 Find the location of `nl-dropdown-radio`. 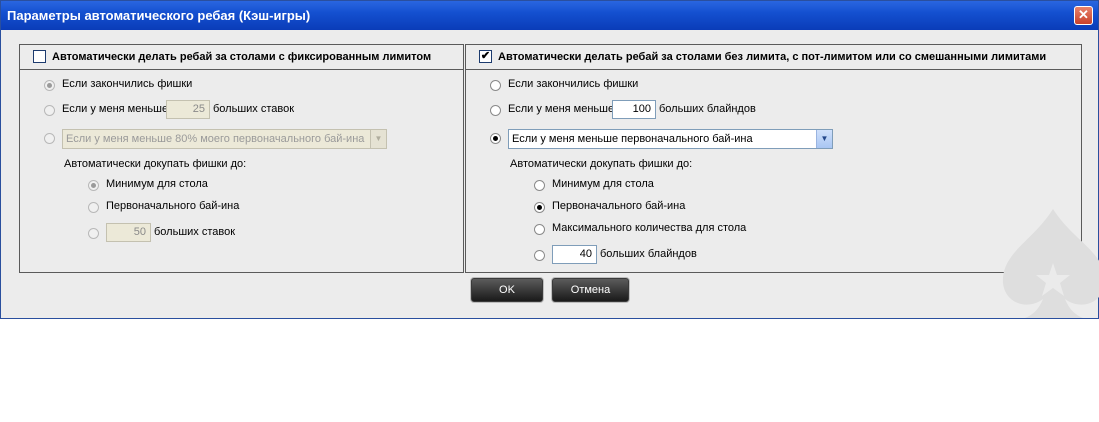

nl-dropdown-radio is located at coordinates (495, 138).